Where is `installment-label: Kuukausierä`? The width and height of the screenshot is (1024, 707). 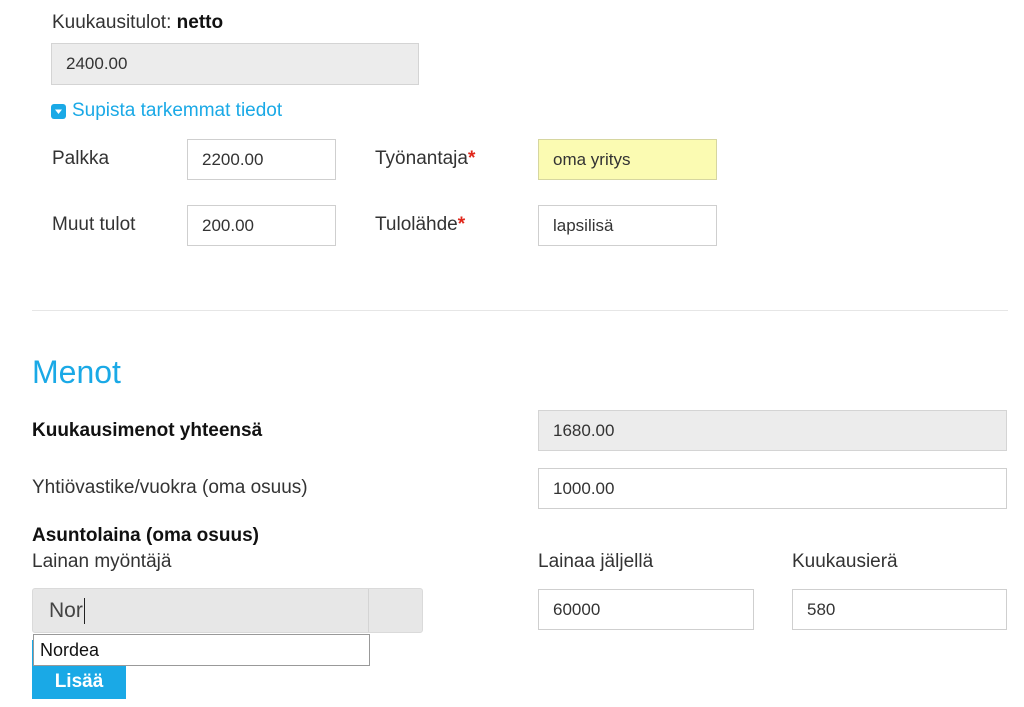 installment-label: Kuukausierä is located at coordinates (845, 561).